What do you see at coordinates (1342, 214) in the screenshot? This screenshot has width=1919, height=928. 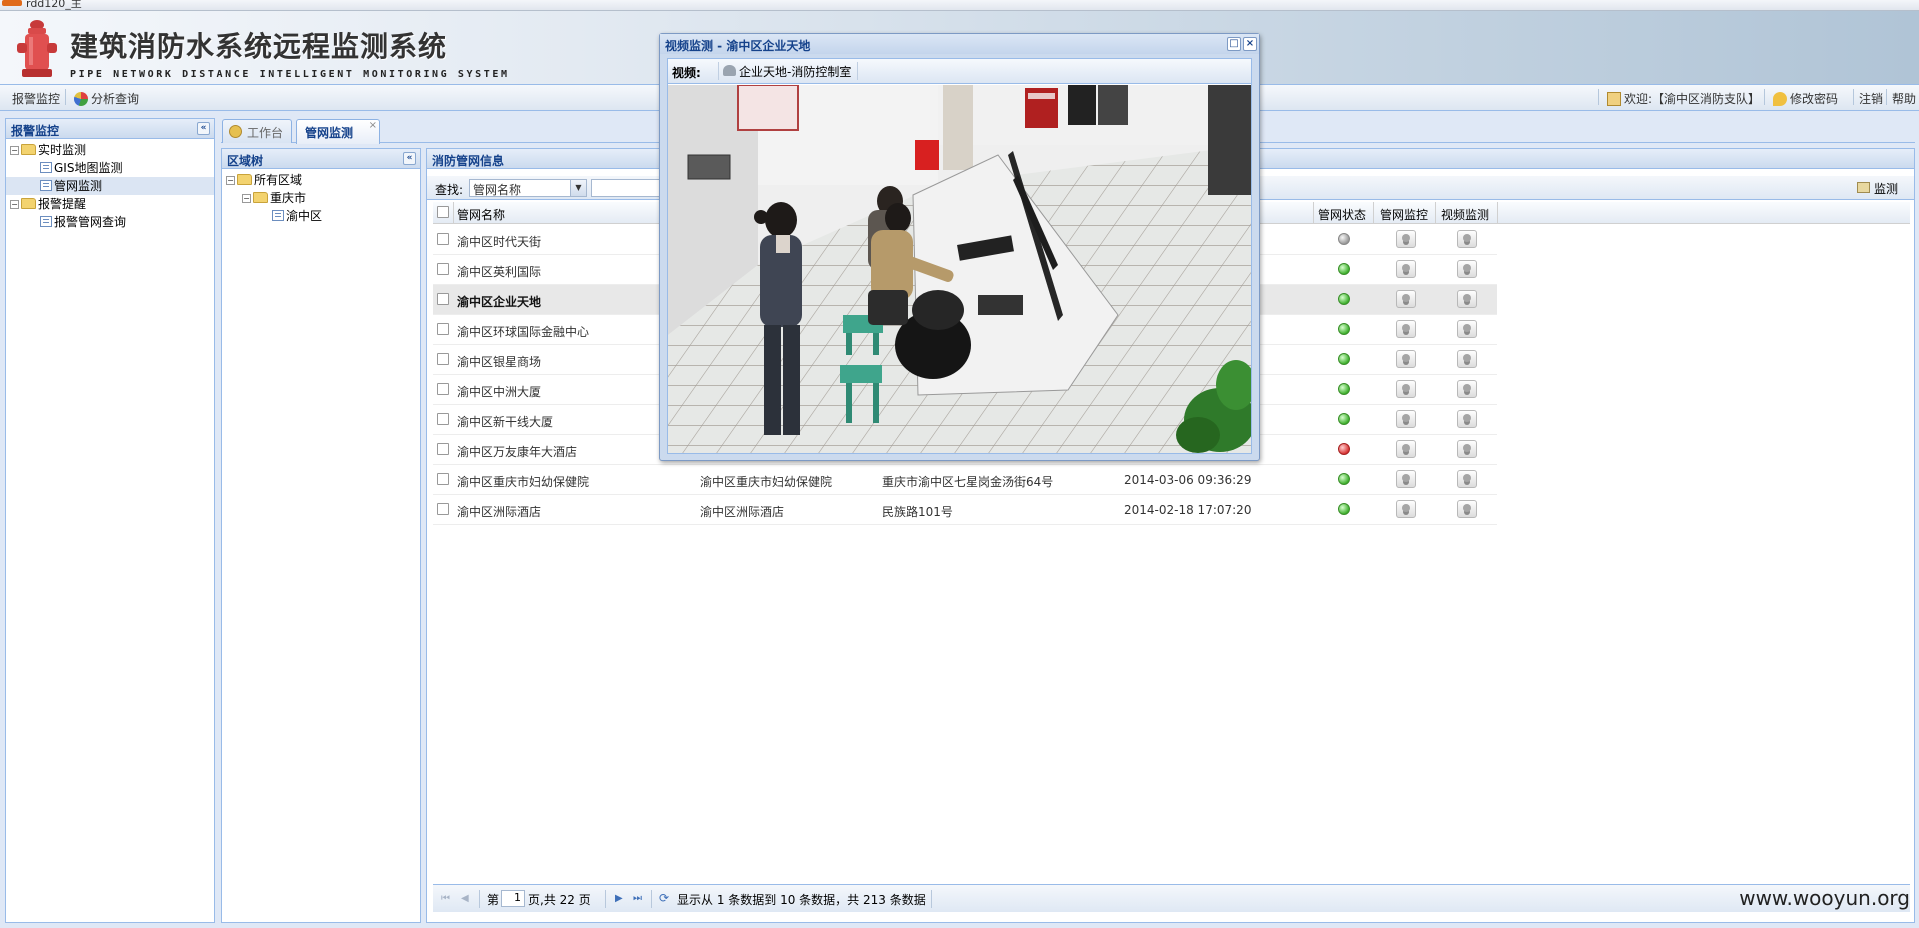 I see `column-header-status: 管网状态` at bounding box center [1342, 214].